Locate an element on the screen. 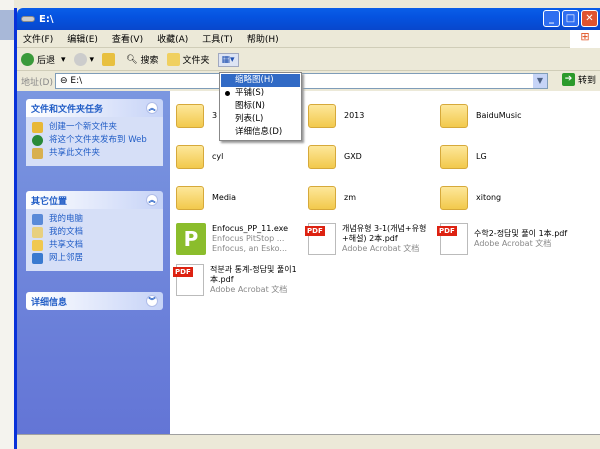 This screenshot has width=600, height=449. file-type: Adobe Acrobat 文档 is located at coordinates (381, 248).